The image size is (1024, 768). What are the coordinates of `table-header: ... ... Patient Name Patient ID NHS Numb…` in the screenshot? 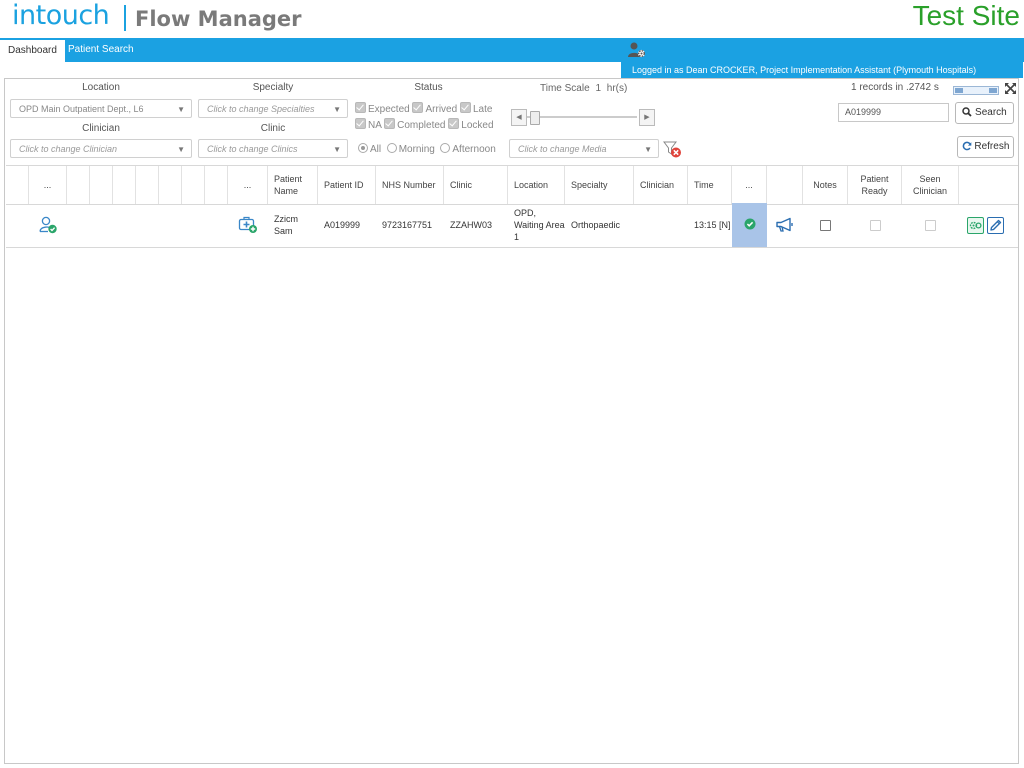 It's located at (512, 185).